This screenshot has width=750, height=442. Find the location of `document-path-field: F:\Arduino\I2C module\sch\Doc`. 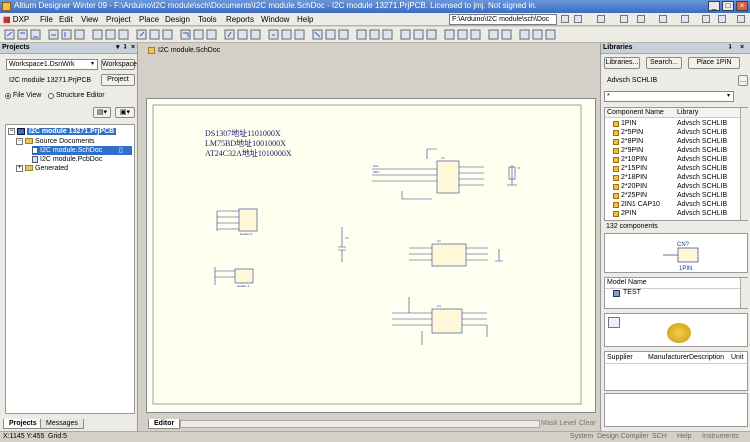

document-path-field: F:\Arduino\I2C module\sch\Doc is located at coordinates (503, 19).